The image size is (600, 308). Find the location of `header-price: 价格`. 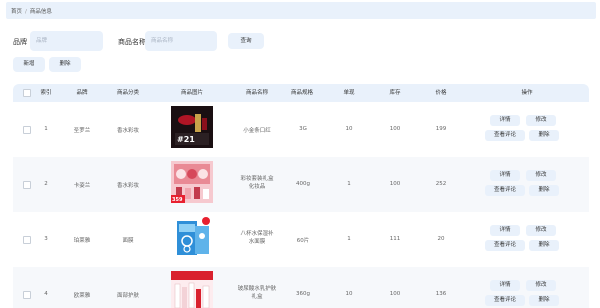

header-price: 价格 is located at coordinates (441, 93).